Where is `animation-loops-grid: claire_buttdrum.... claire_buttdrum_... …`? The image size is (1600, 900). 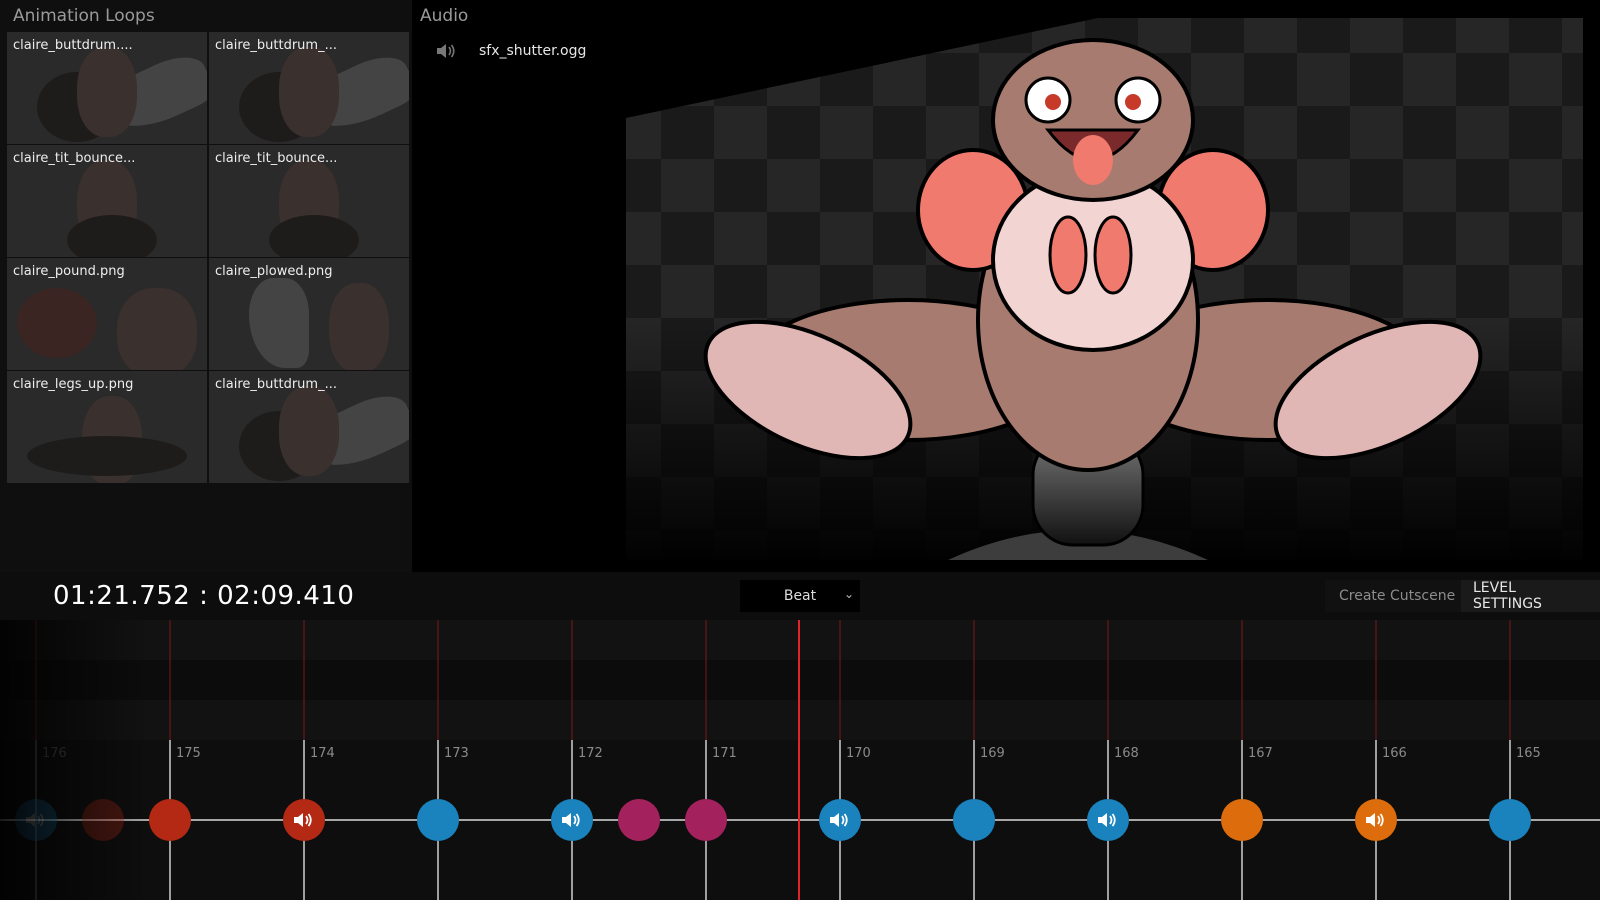 animation-loops-grid: claire_buttdrum.... claire_buttdrum_... … is located at coordinates (208, 259).